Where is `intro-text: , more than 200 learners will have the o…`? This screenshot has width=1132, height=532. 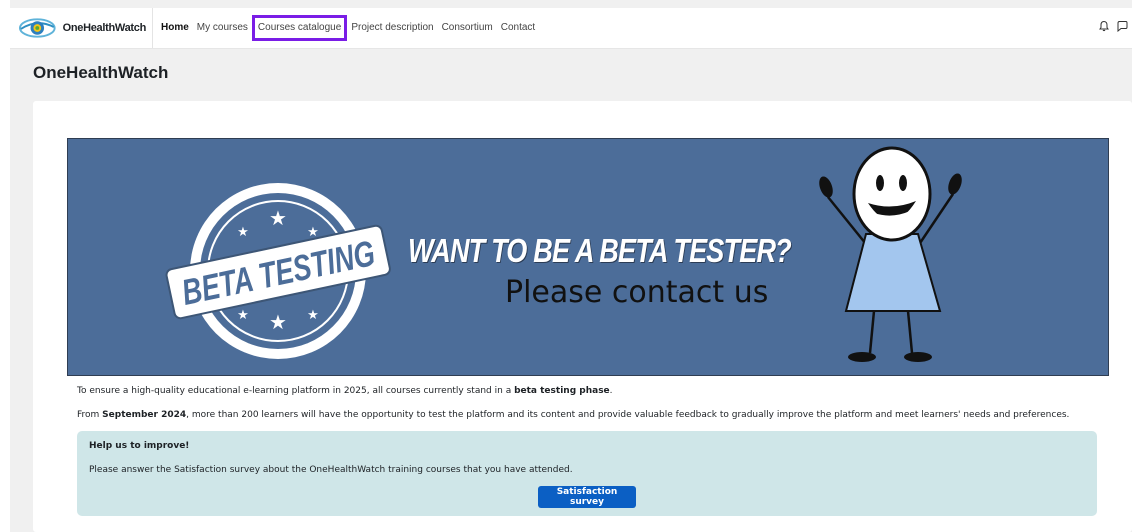
intro-text: , more than 200 learners will have the o… is located at coordinates (628, 415).